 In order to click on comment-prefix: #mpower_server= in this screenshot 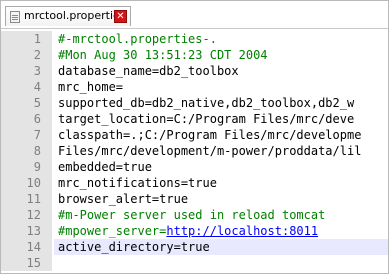, I will do `click(112, 231)`.